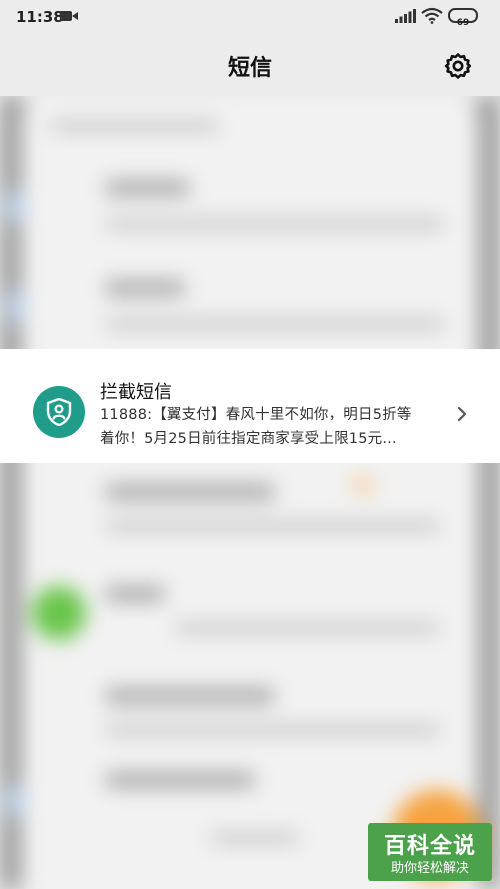 The image size is (500, 889). I want to click on battery-icon: 69, so click(463, 18).